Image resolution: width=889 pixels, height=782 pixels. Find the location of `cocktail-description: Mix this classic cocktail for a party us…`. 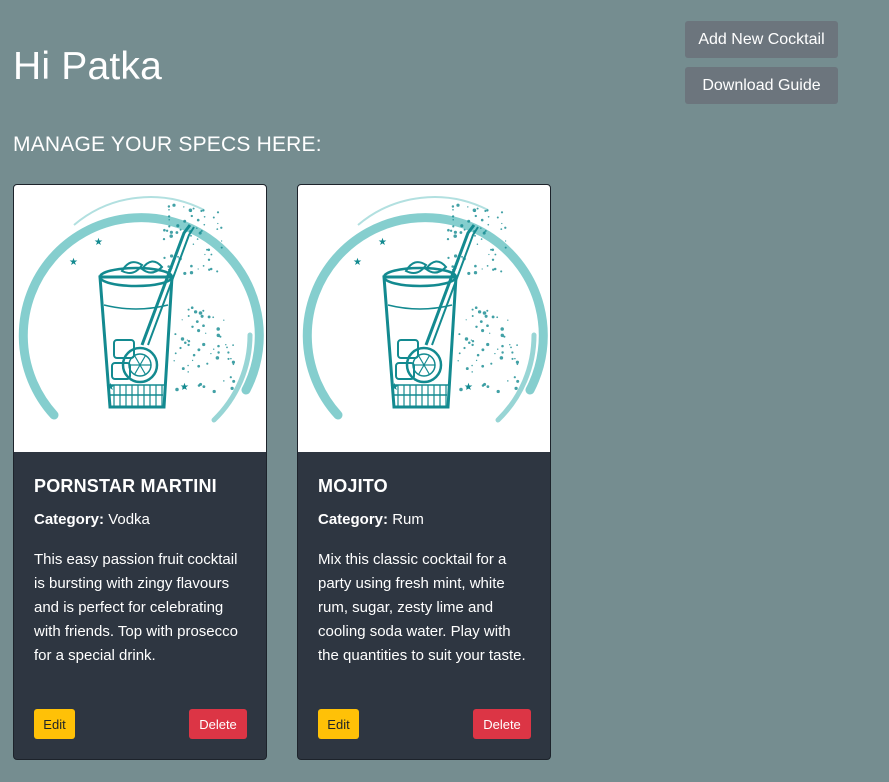

cocktail-description: Mix this classic cocktail for a party us… is located at coordinates (422, 607).